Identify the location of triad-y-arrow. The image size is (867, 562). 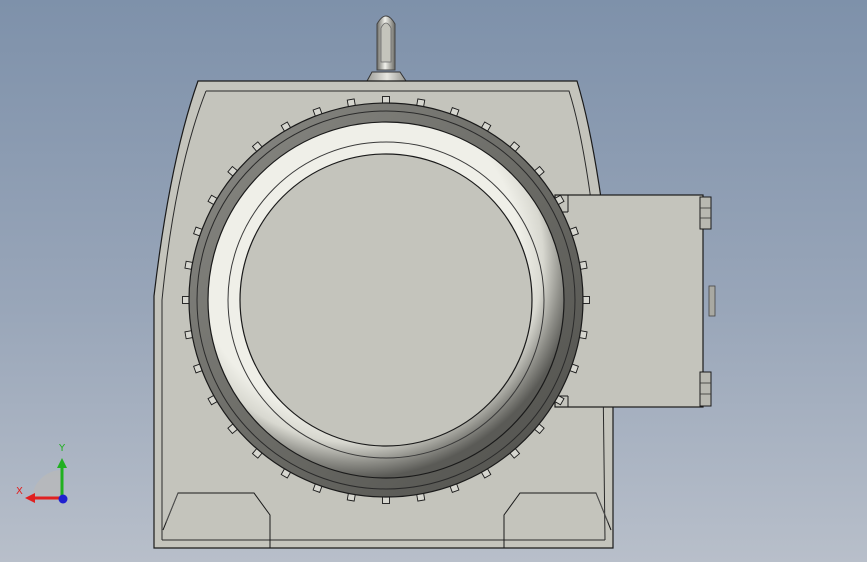
(62, 463).